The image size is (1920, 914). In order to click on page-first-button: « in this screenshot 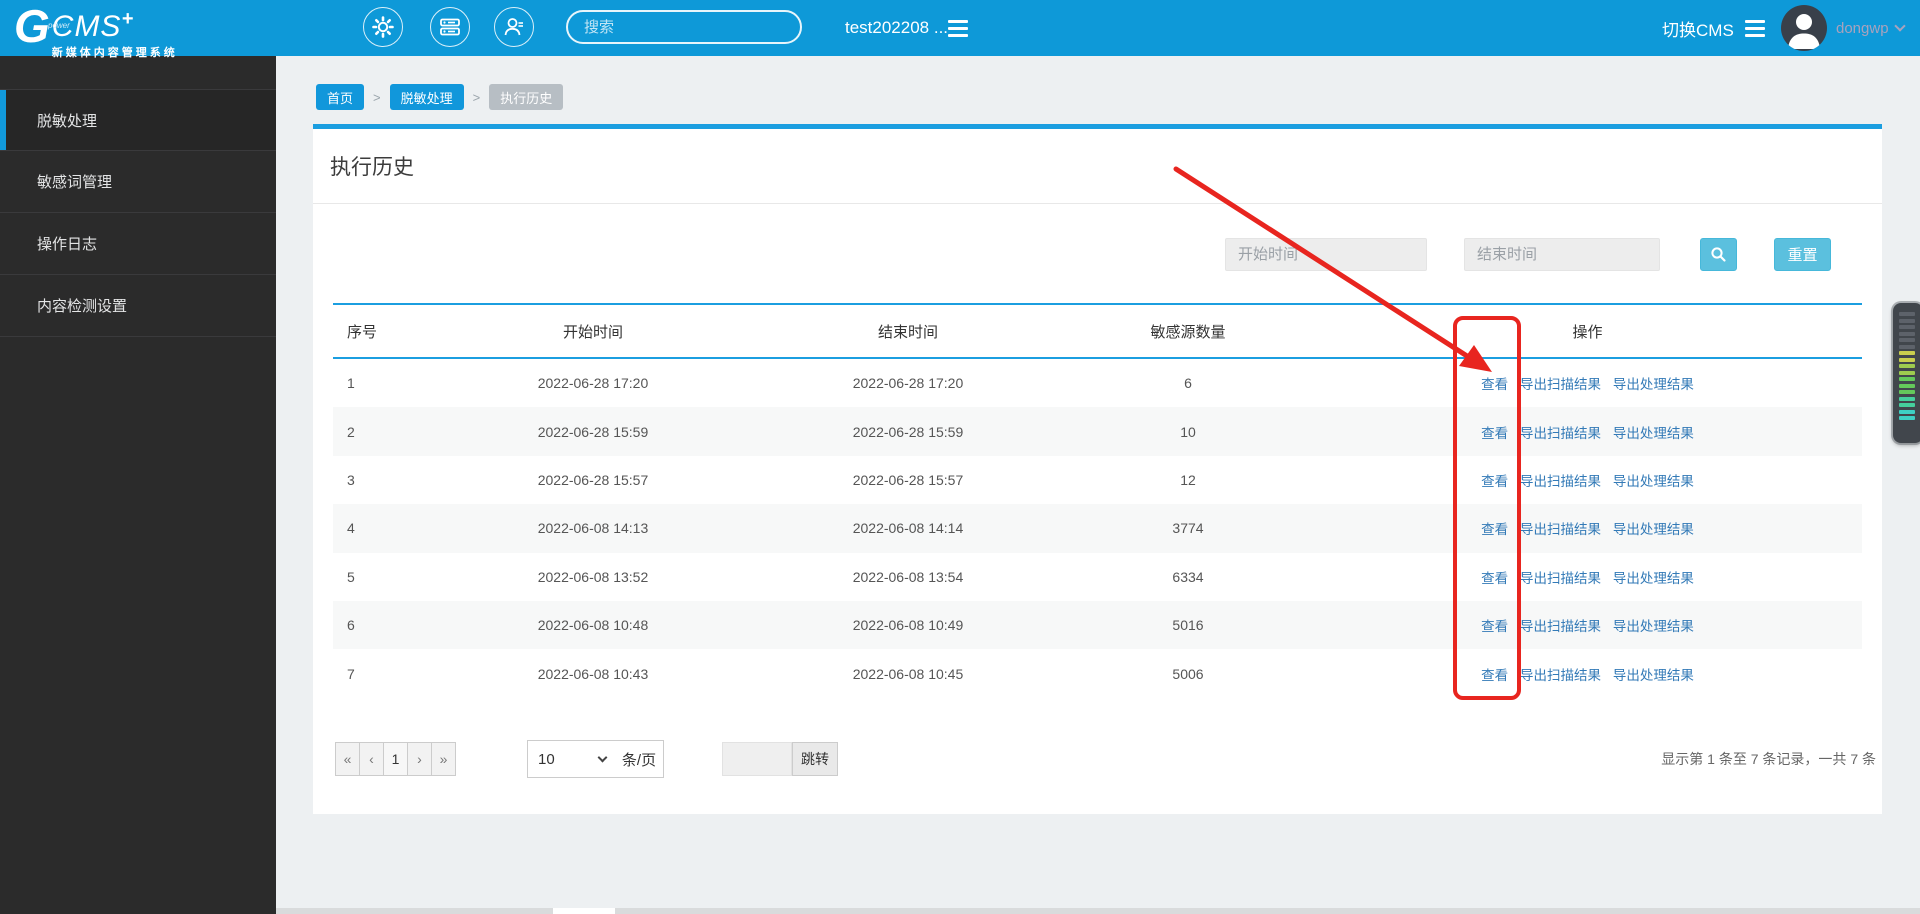, I will do `click(347, 759)`.